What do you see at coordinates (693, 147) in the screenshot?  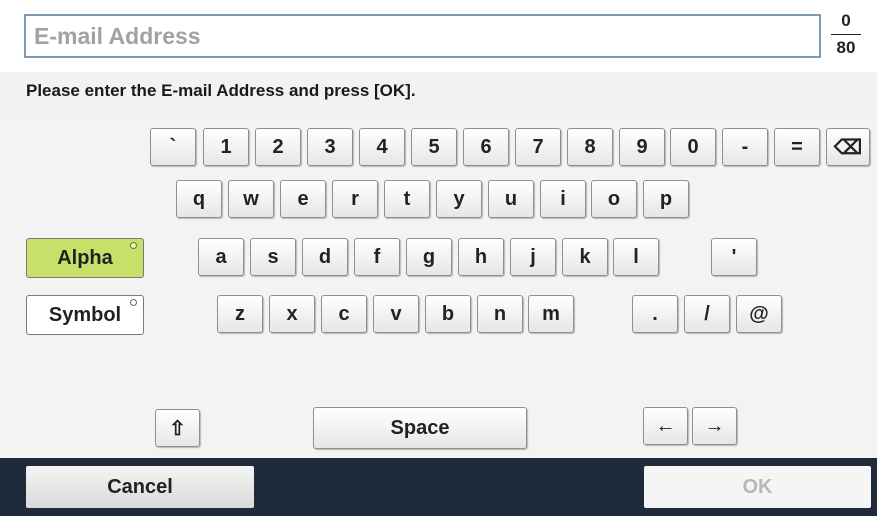 I see `key-0: 0` at bounding box center [693, 147].